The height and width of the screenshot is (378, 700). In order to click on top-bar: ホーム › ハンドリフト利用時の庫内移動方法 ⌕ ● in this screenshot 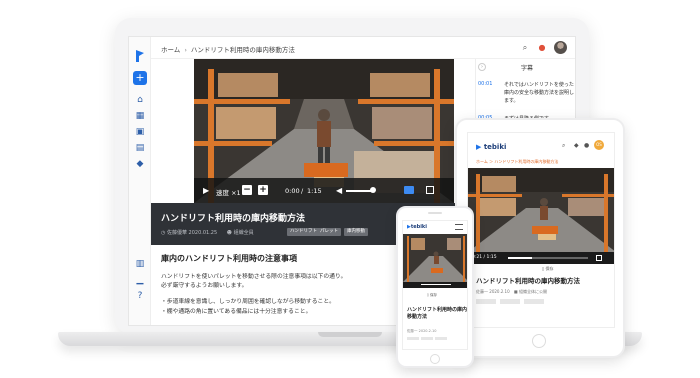, I will do `click(363, 48)`.